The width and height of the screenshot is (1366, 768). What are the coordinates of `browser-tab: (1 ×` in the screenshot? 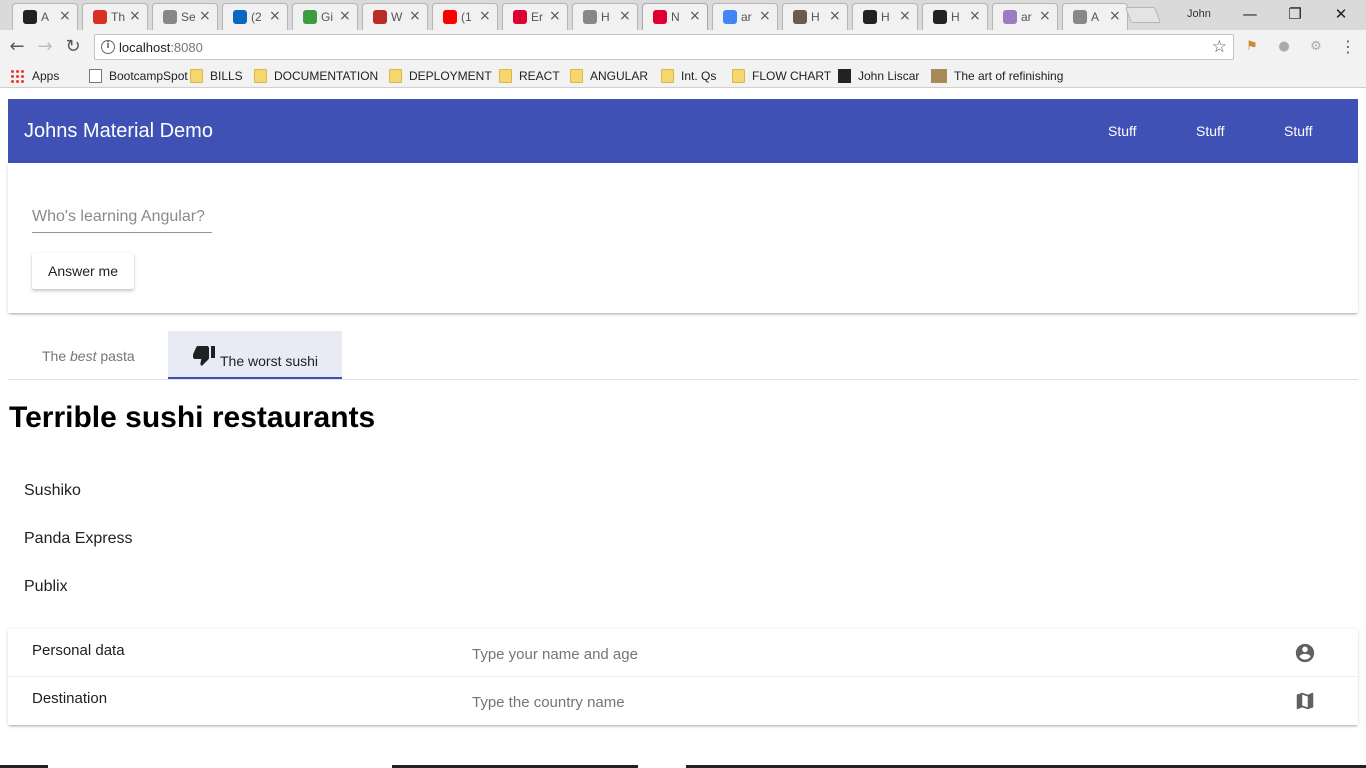 It's located at (465, 16).